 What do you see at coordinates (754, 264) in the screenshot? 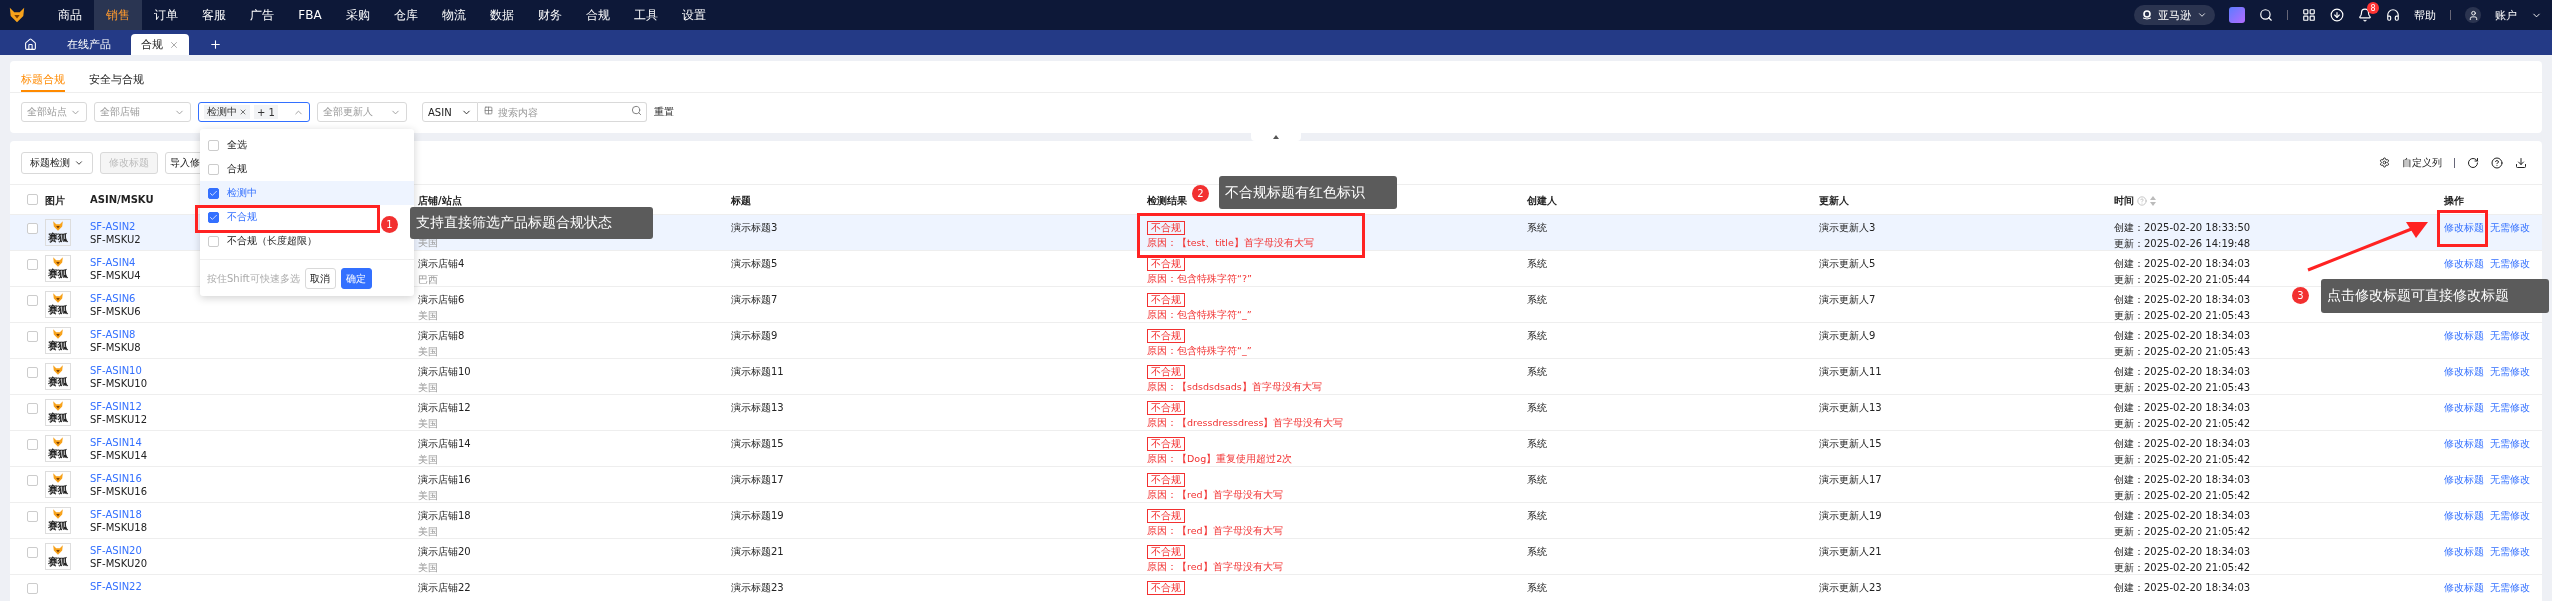
I see `title-text: 演示标题5` at bounding box center [754, 264].